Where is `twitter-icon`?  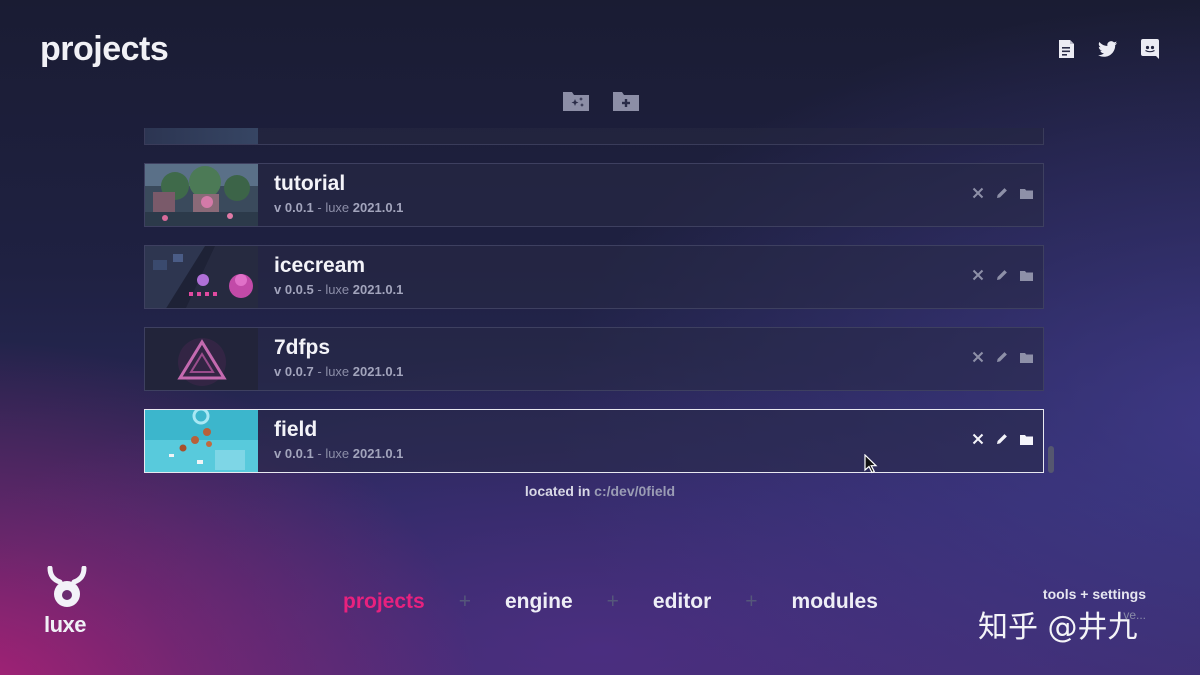
twitter-icon is located at coordinates (1108, 49).